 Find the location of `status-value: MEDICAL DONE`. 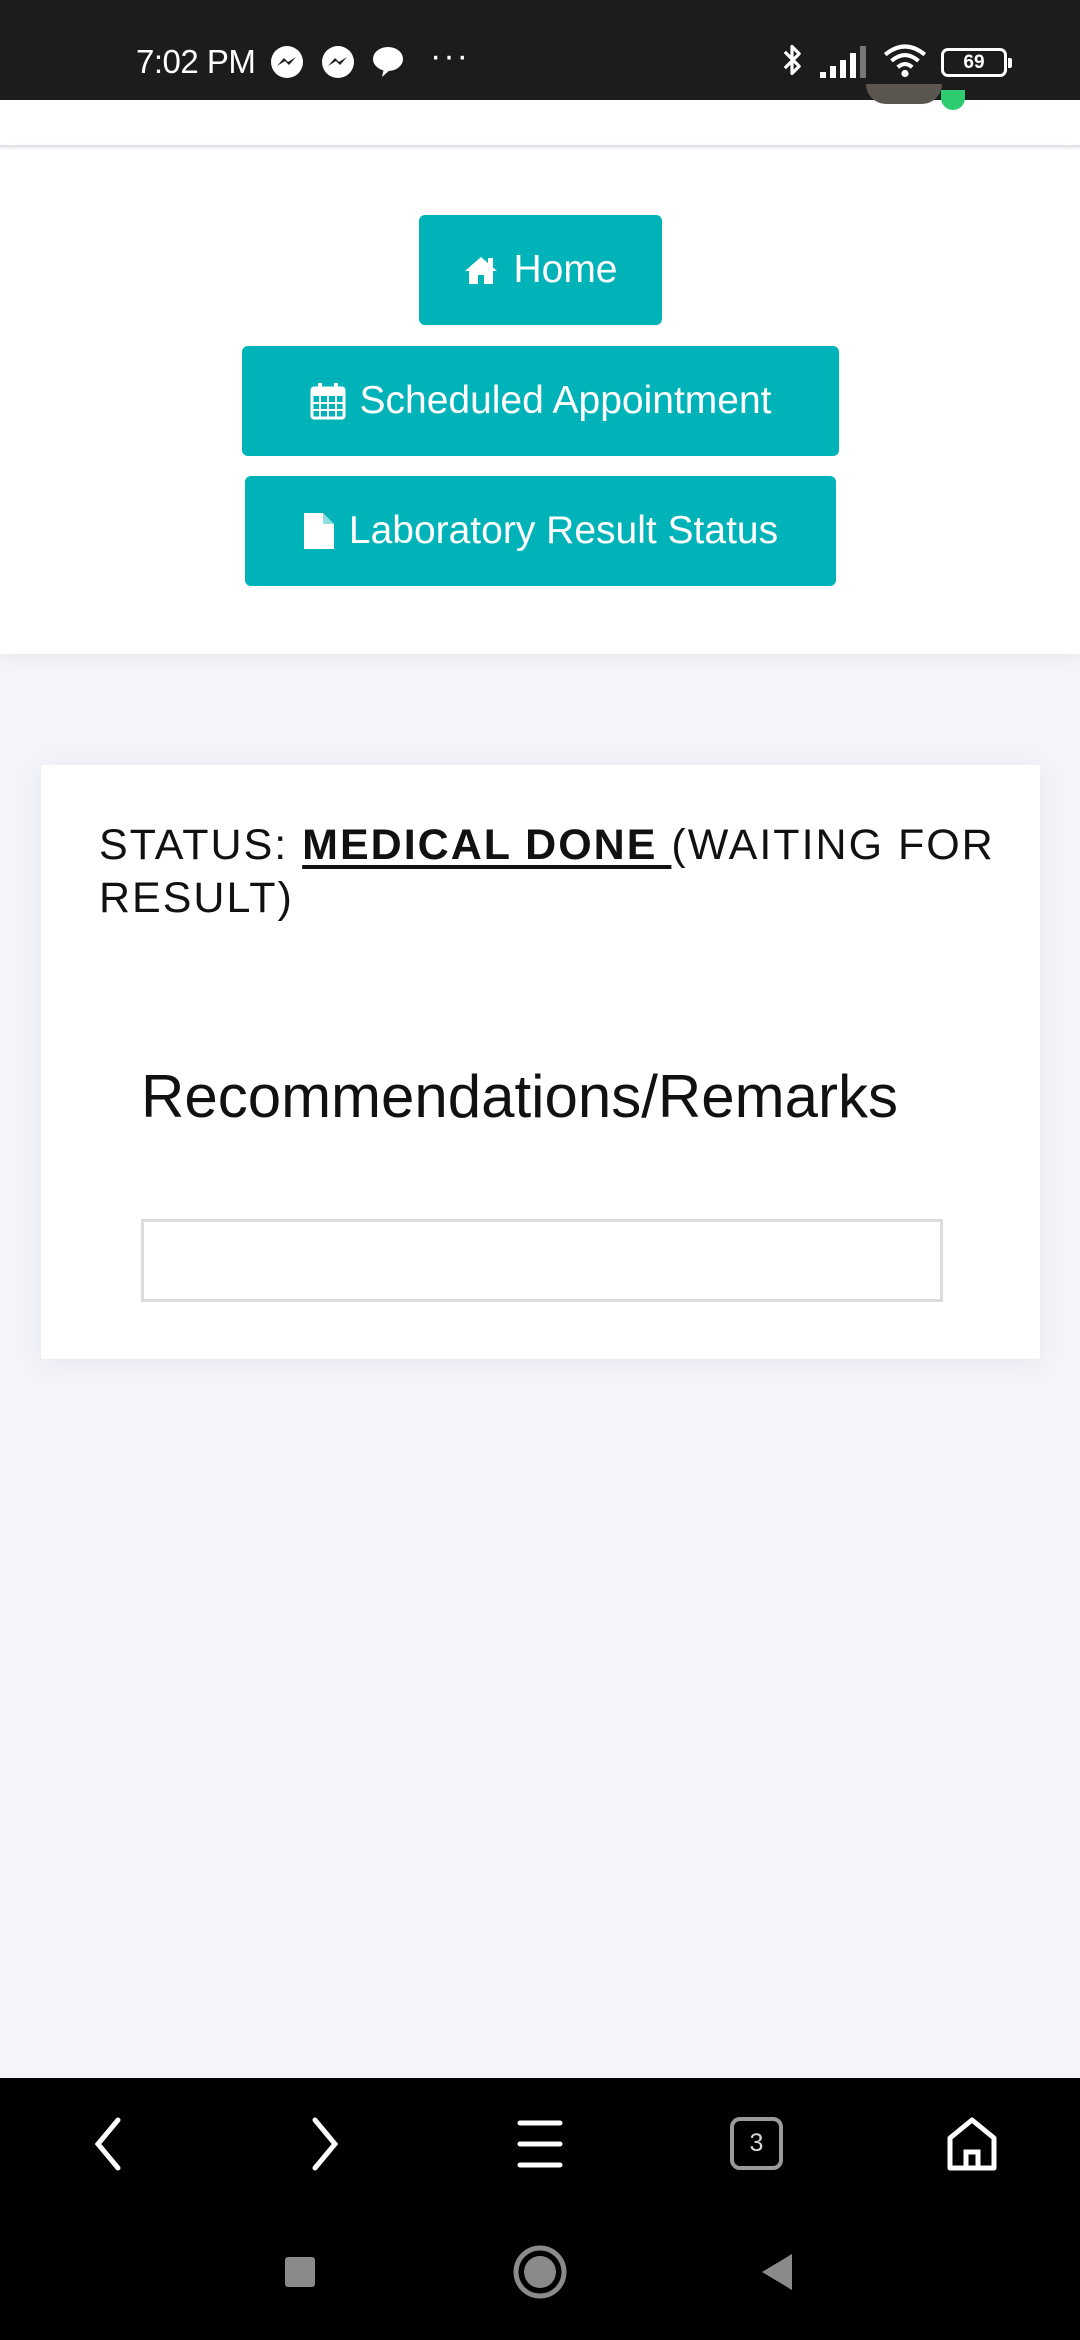

status-value: MEDICAL DONE is located at coordinates (487, 845).